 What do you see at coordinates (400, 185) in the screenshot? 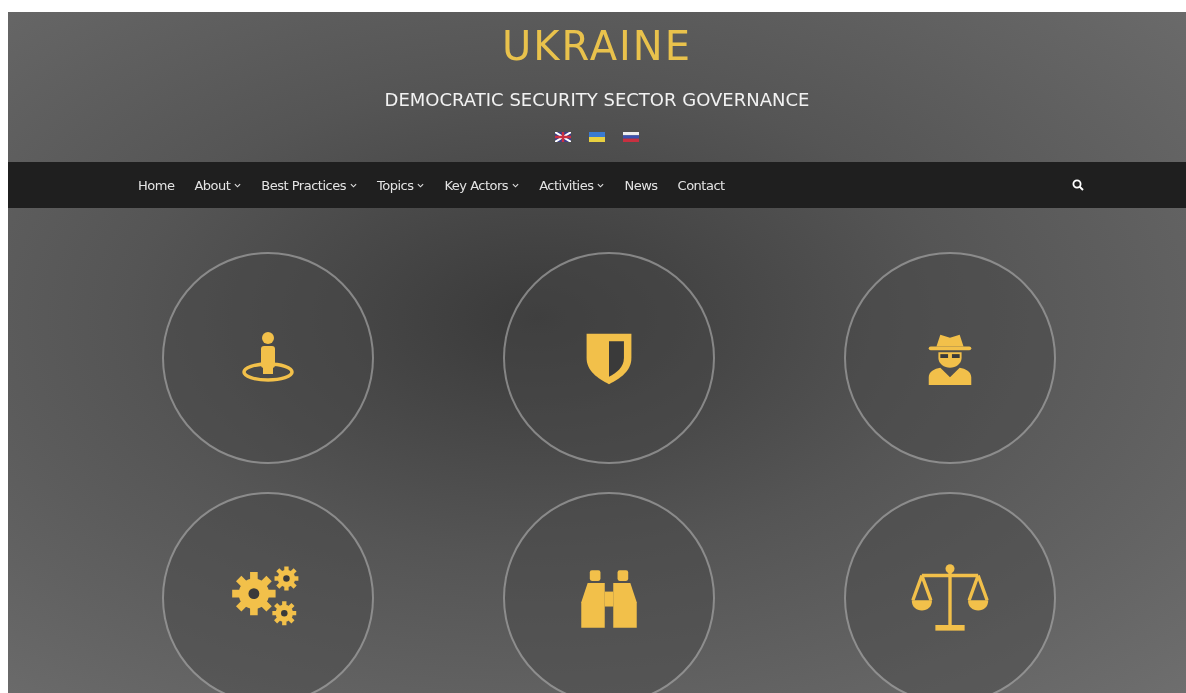
I see `nav-link: Topics` at bounding box center [400, 185].